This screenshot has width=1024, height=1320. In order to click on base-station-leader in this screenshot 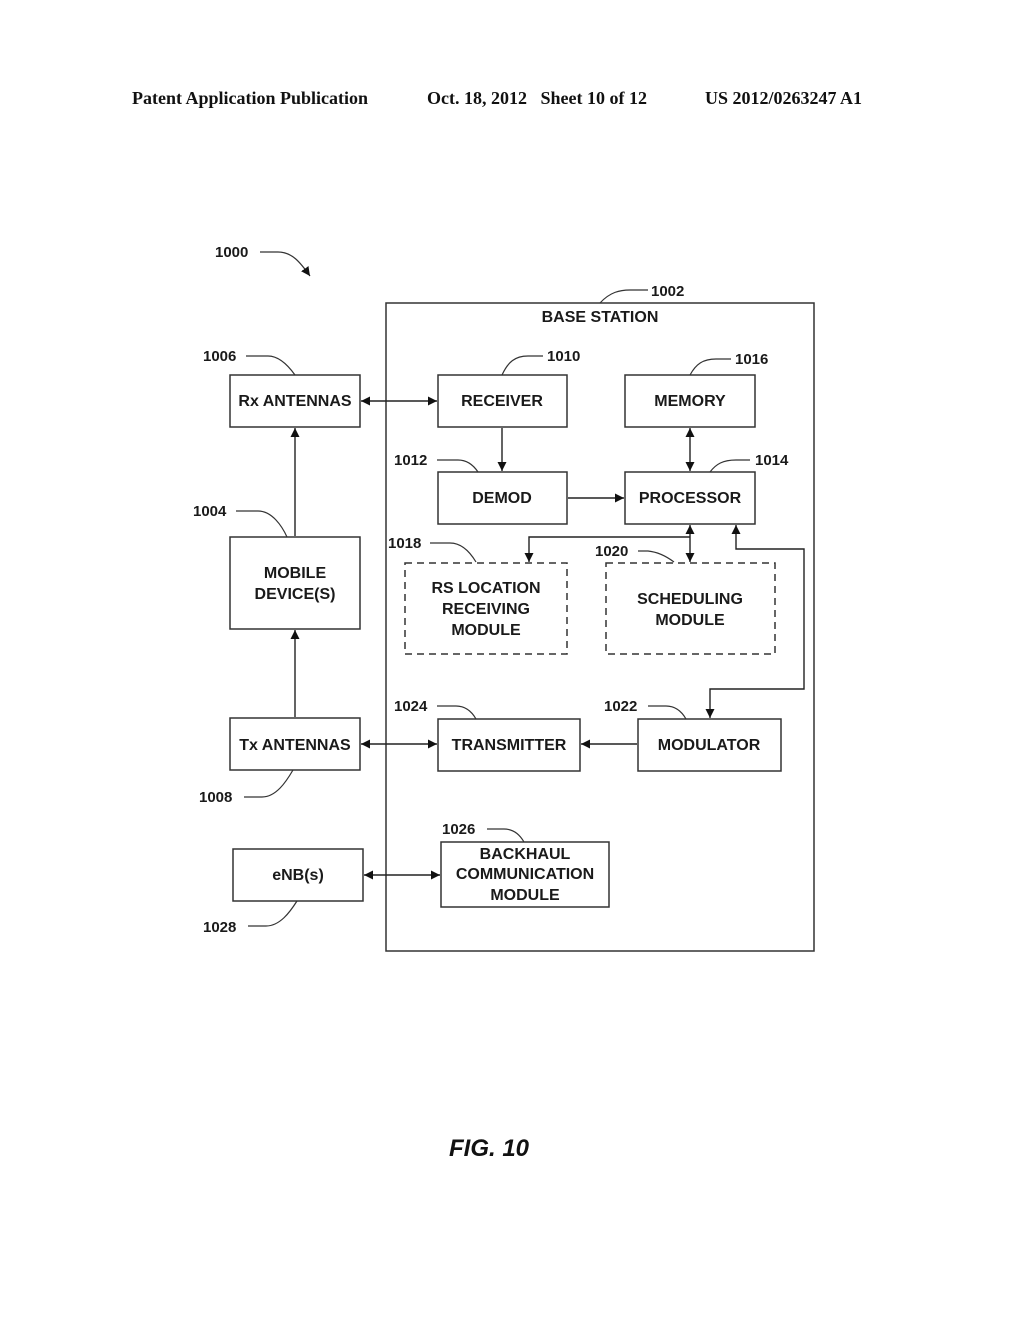, I will do `click(623, 296)`.